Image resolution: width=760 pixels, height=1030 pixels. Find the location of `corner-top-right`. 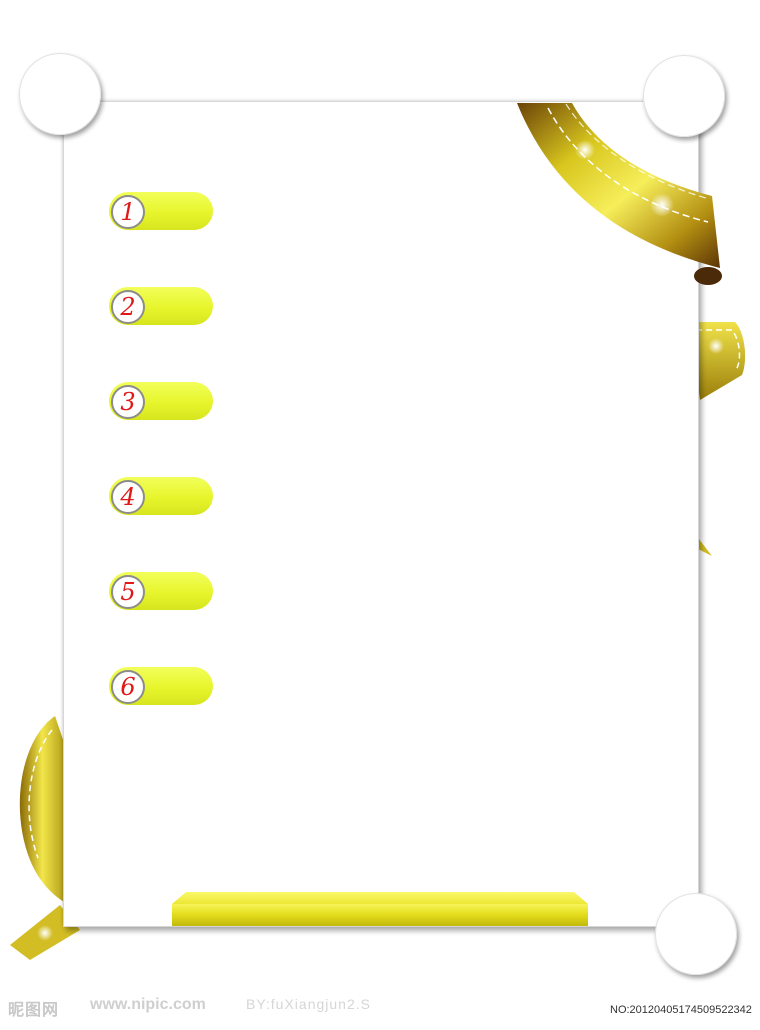

corner-top-right is located at coordinates (684, 96).